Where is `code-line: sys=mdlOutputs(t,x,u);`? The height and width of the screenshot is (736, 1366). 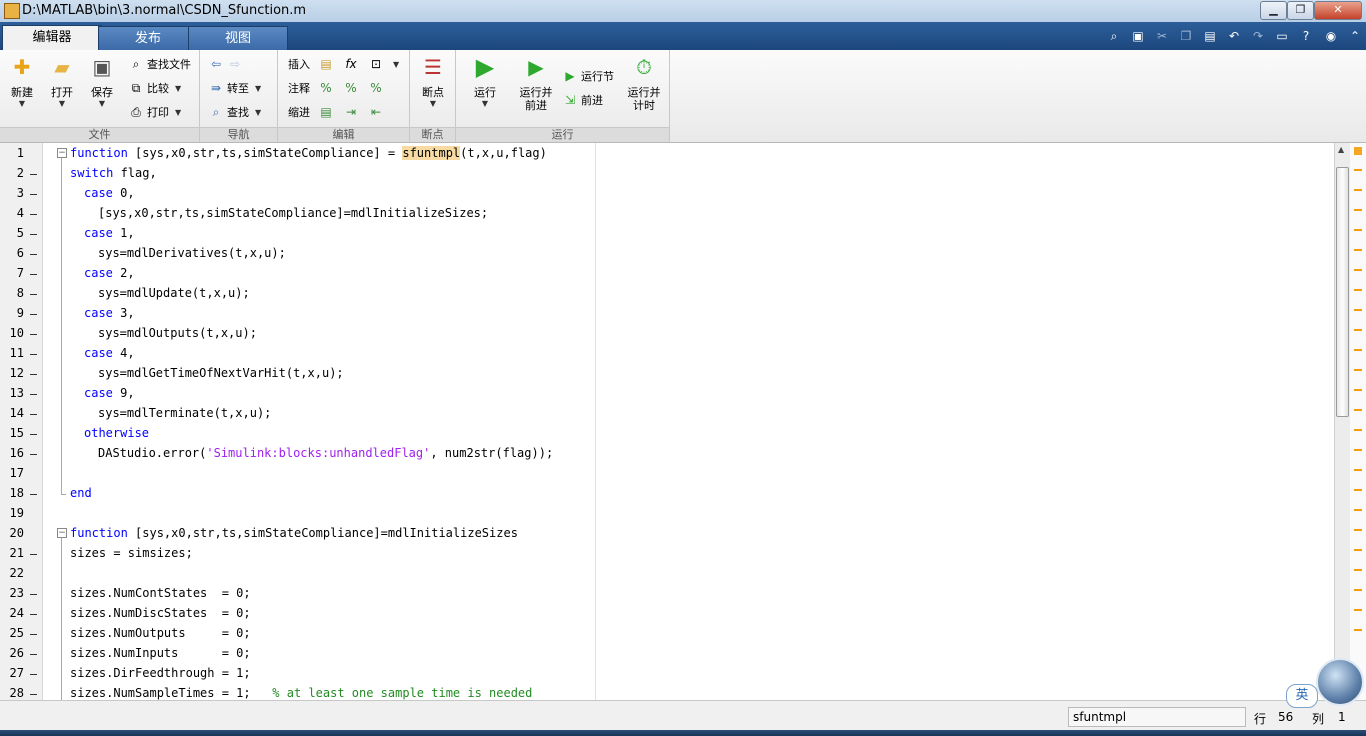
code-line: sys=mdlOutputs(t,x,u); is located at coordinates (177, 333).